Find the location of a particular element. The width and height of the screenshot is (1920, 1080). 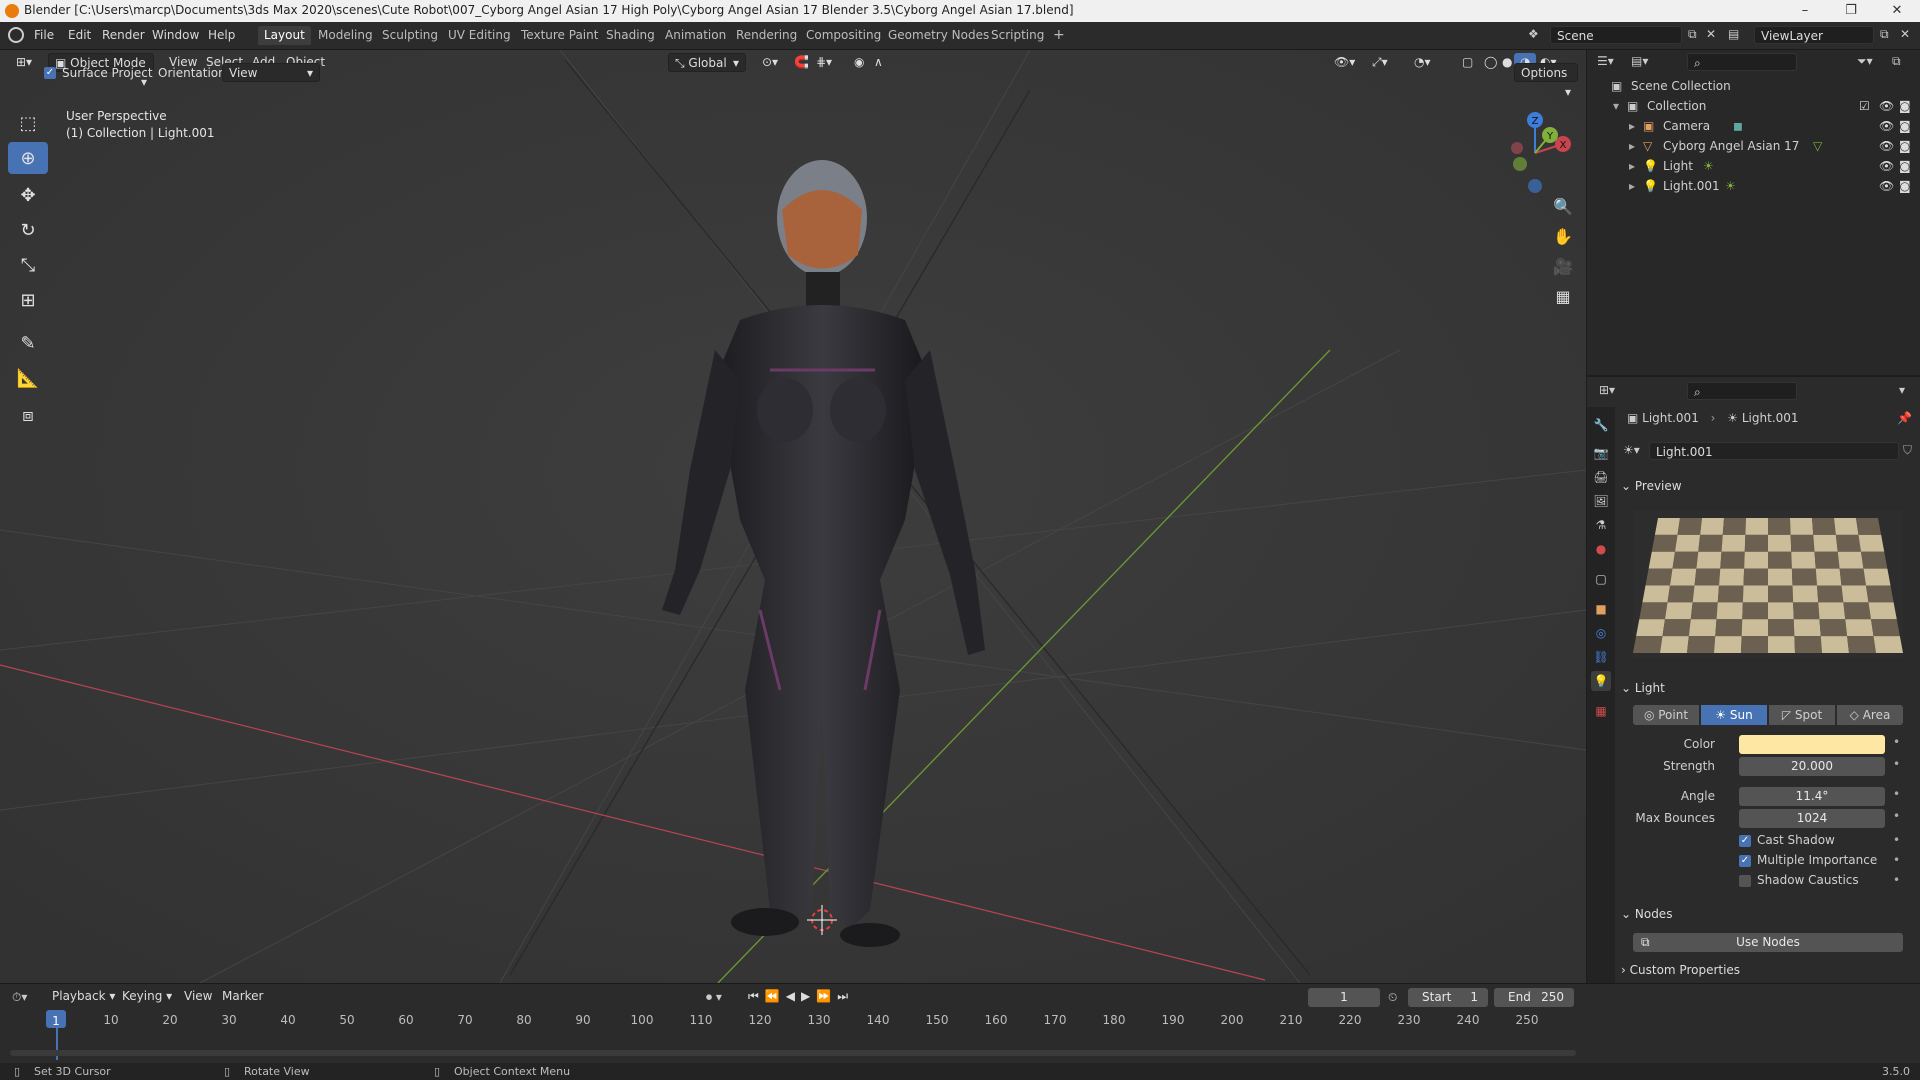

use-nodes-button: ⧉ Use Nodes is located at coordinates (1768, 942).